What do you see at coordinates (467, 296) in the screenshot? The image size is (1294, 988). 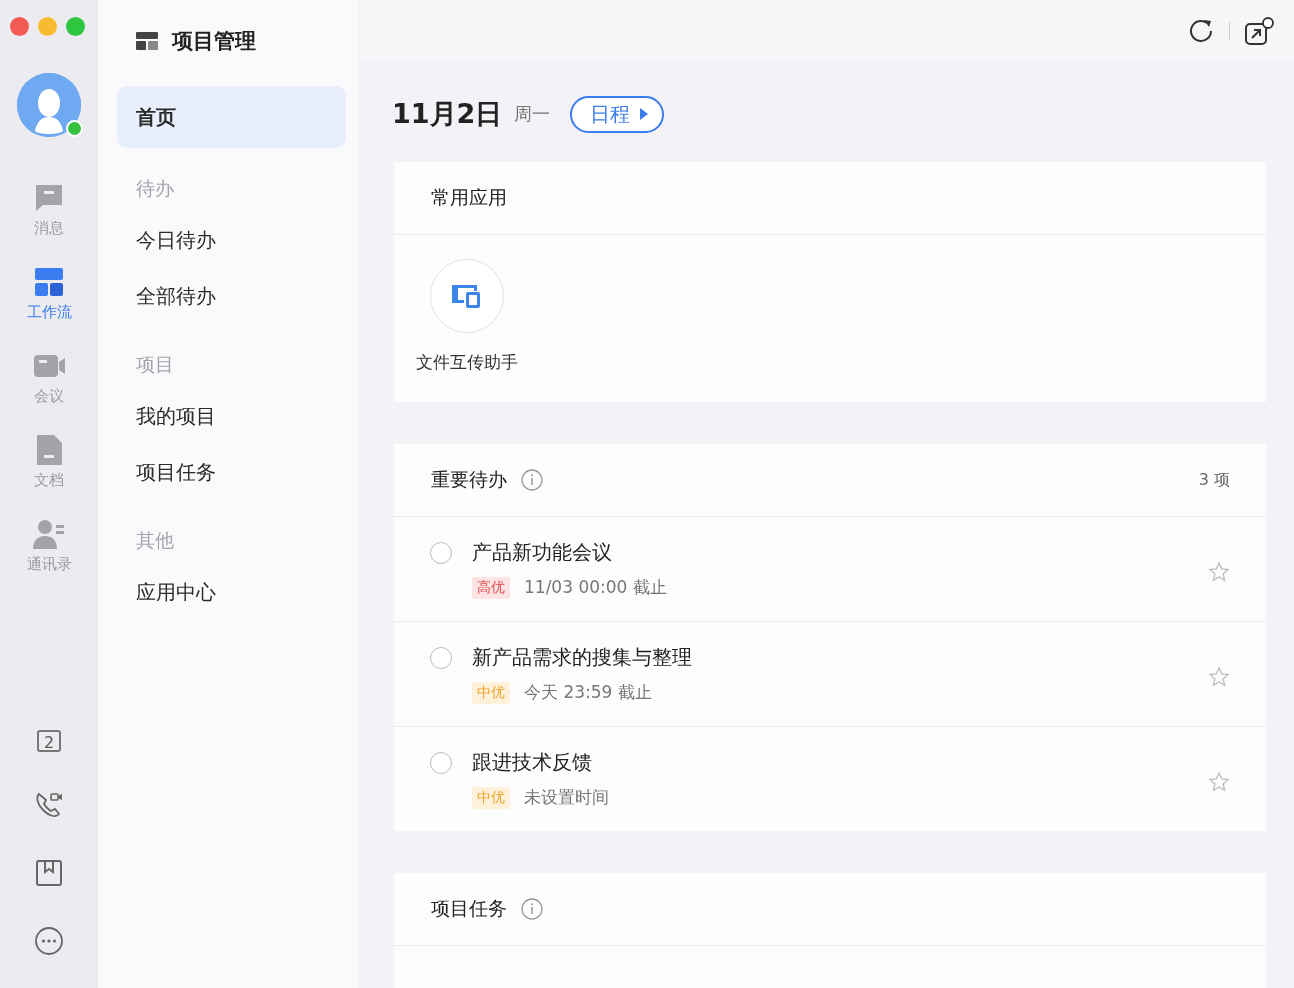 I see `devices-icon` at bounding box center [467, 296].